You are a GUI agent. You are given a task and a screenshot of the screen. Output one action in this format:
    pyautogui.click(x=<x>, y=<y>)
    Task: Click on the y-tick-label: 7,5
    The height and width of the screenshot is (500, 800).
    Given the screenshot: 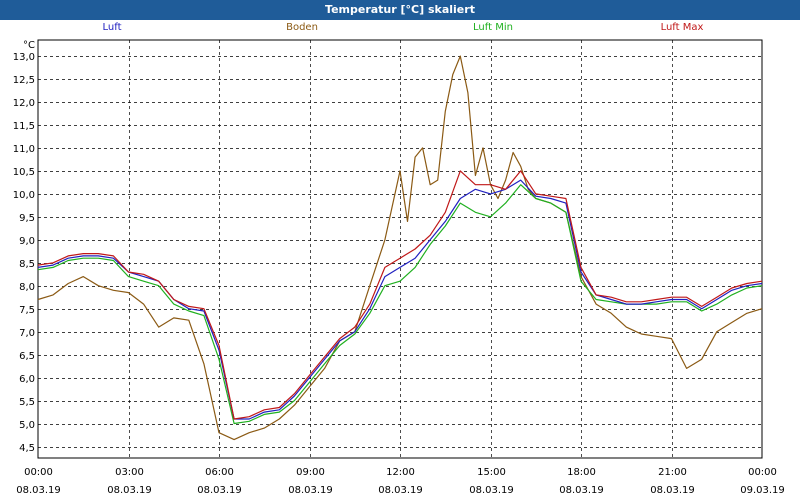 What is the action you would take?
    pyautogui.click(x=27, y=310)
    